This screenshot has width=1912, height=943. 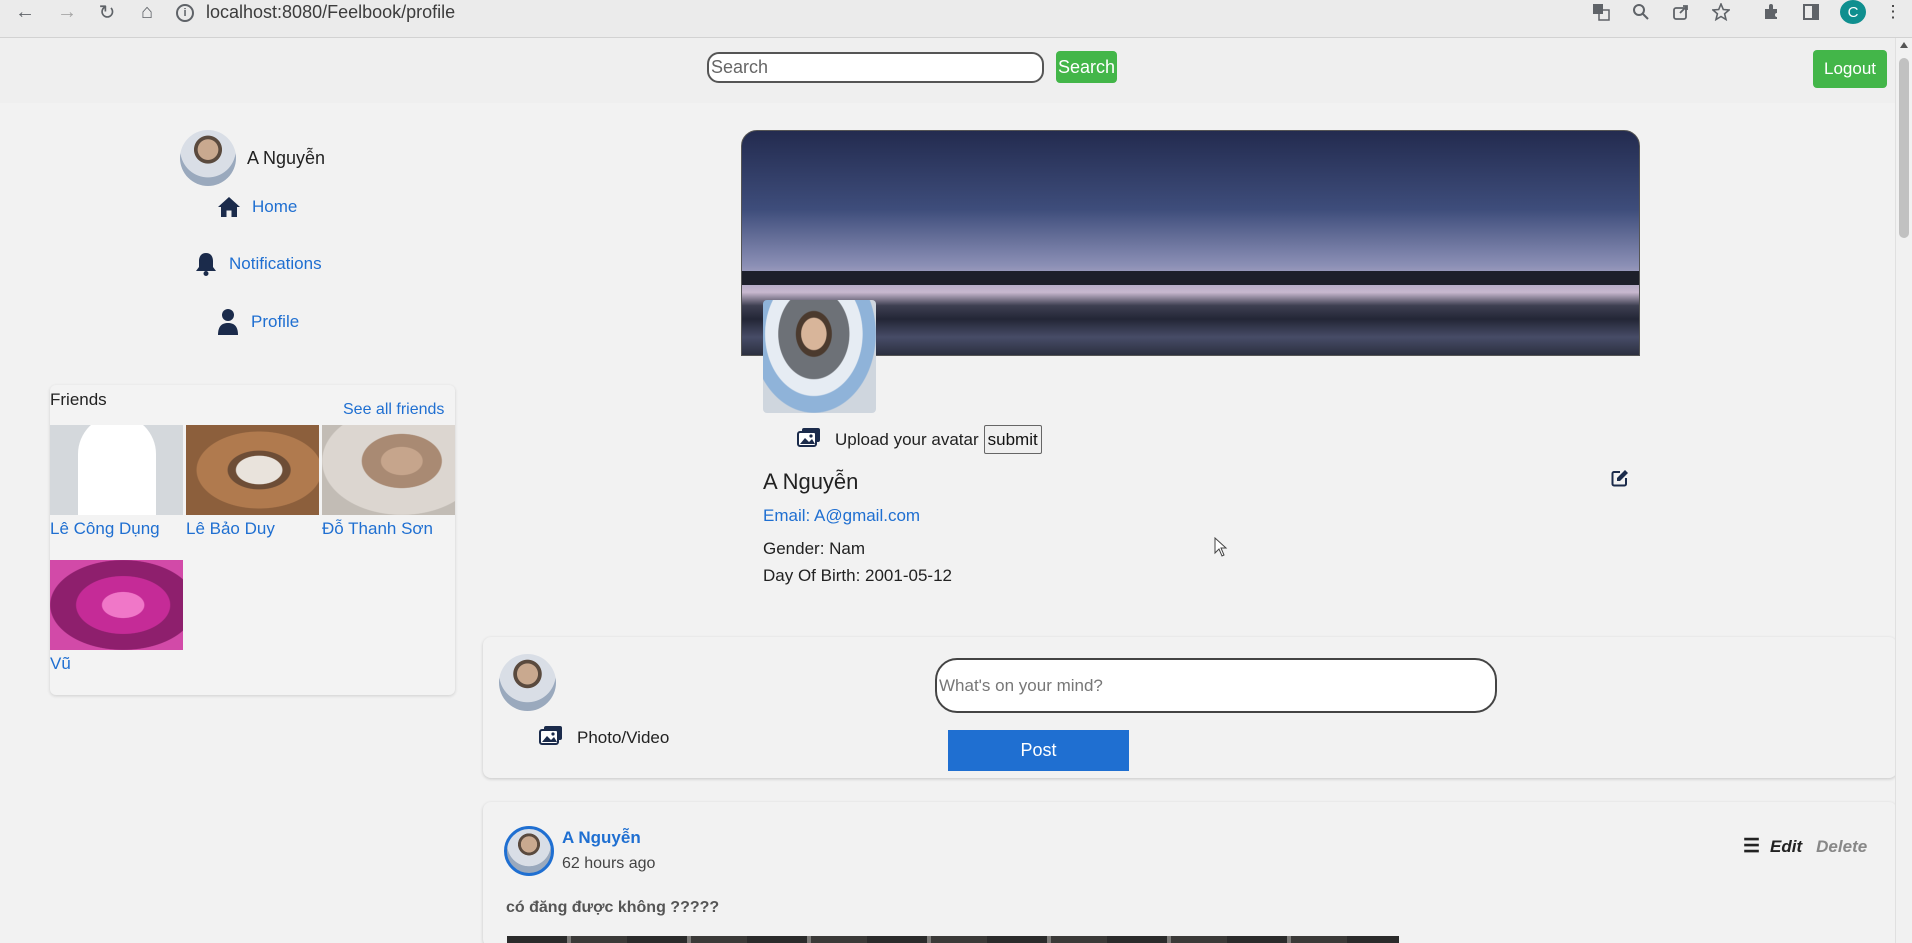 I want to click on profile-email: Email: A@gmail.com, so click(x=842, y=515).